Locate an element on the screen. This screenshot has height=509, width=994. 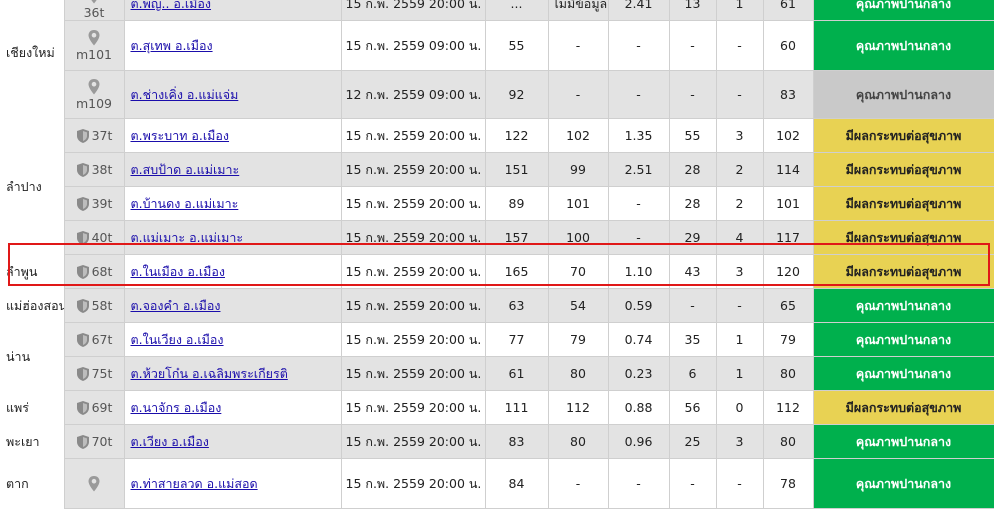
station-marker: 37t is located at coordinates (94, 136).